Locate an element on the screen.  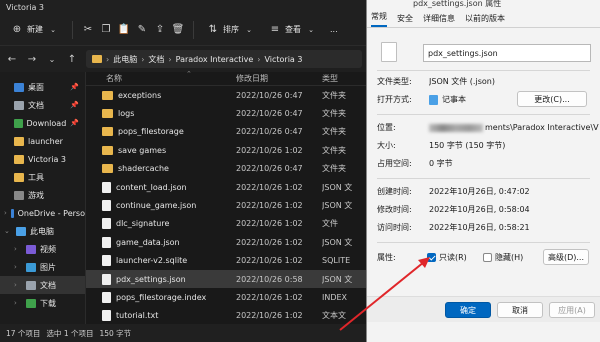
ok-button: 确定 is located at coordinates (468, 310).